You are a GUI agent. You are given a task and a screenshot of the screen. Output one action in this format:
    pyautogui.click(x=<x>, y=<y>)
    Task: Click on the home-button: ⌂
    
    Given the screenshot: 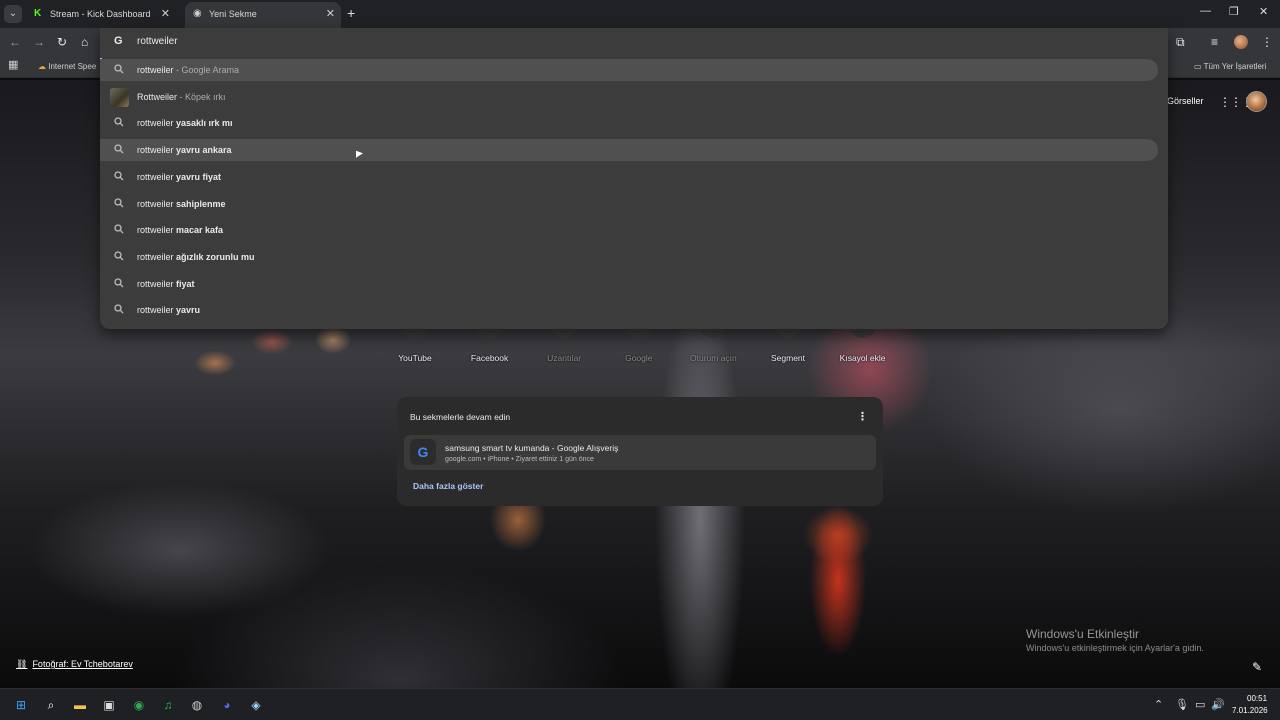 What is the action you would take?
    pyautogui.click(x=84, y=42)
    